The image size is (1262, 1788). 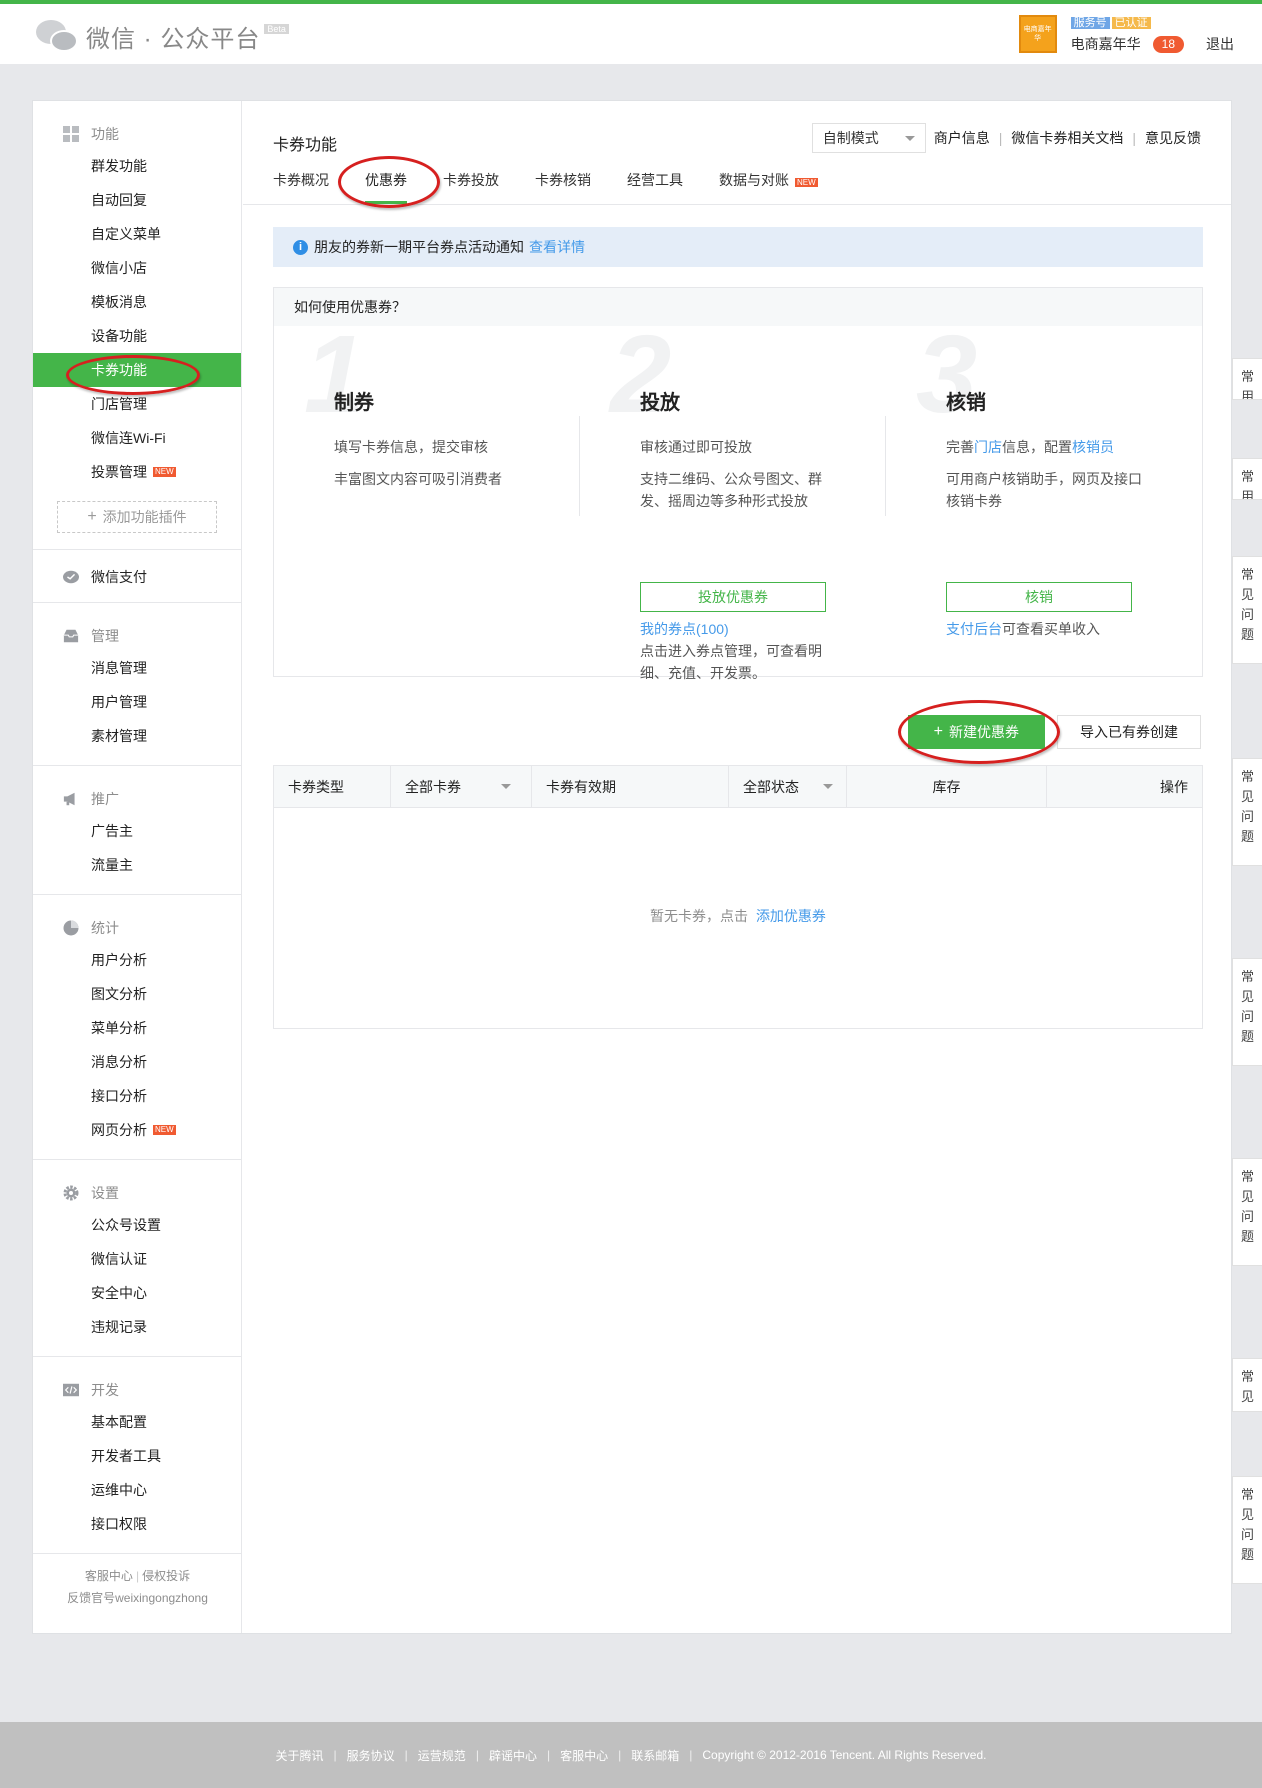 What do you see at coordinates (1173, 138) in the screenshot?
I see `feedback-link: 意见反馈` at bounding box center [1173, 138].